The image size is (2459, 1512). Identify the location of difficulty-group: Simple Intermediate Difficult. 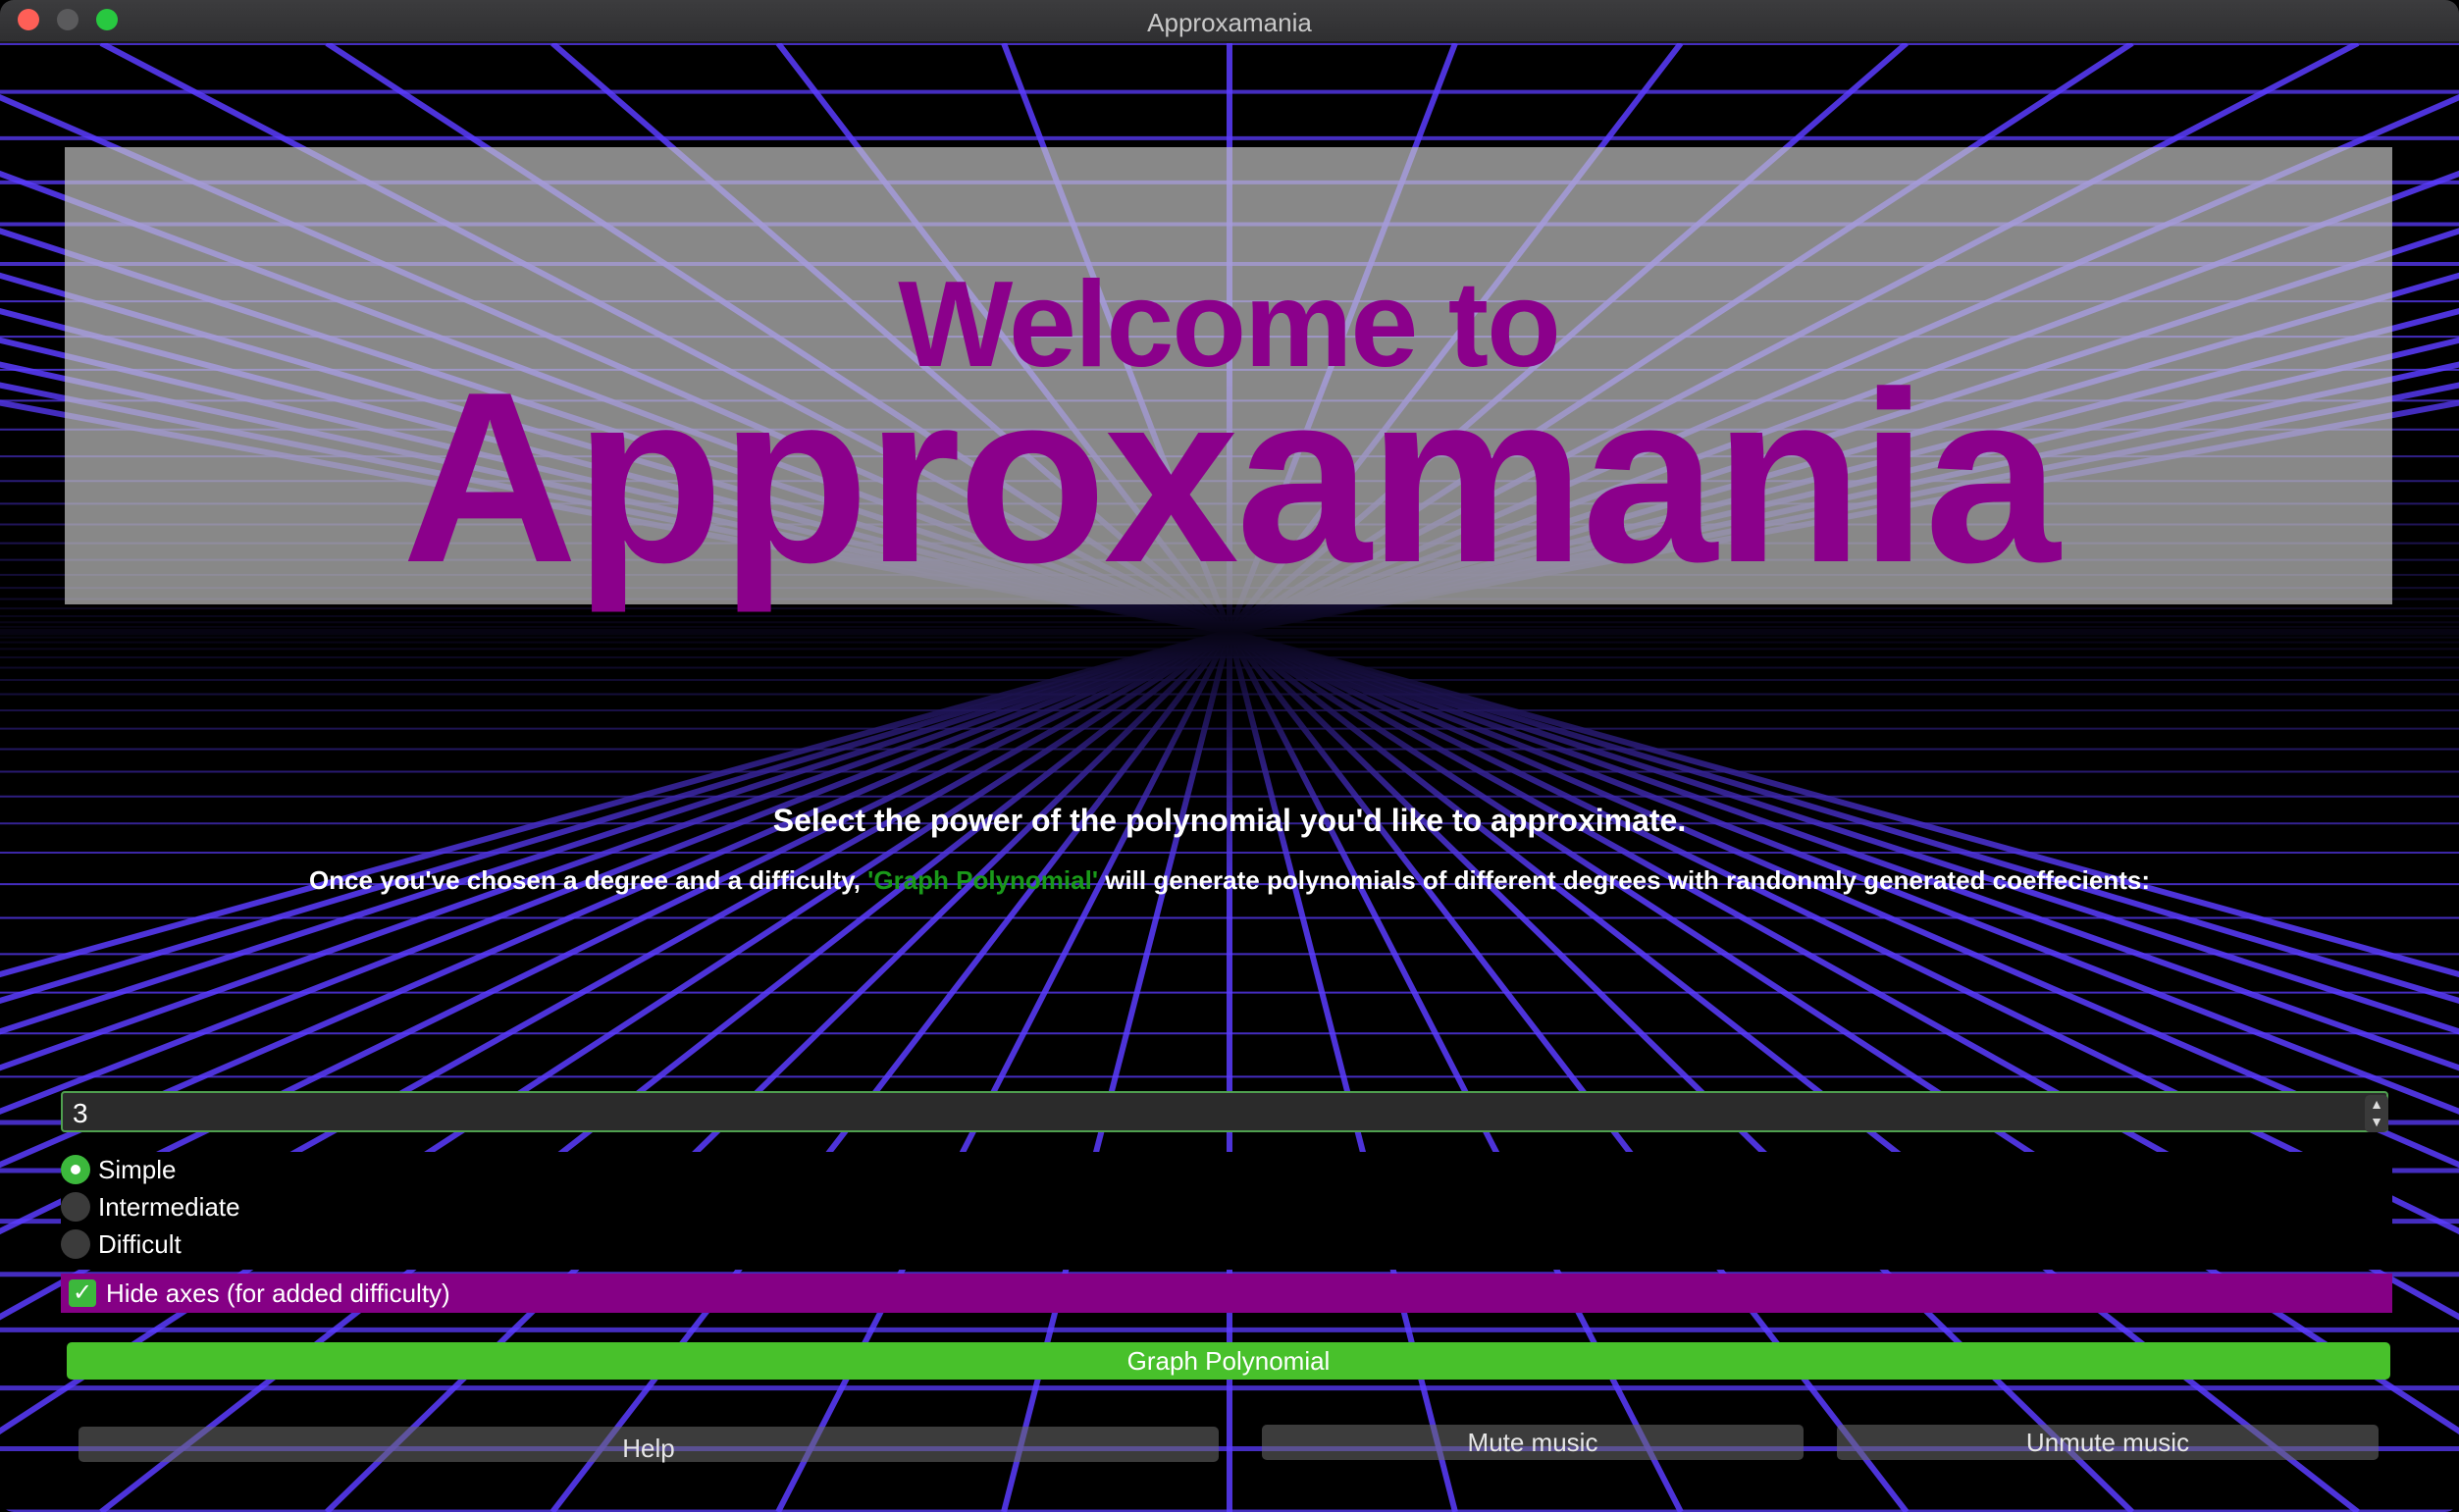
(1226, 1211).